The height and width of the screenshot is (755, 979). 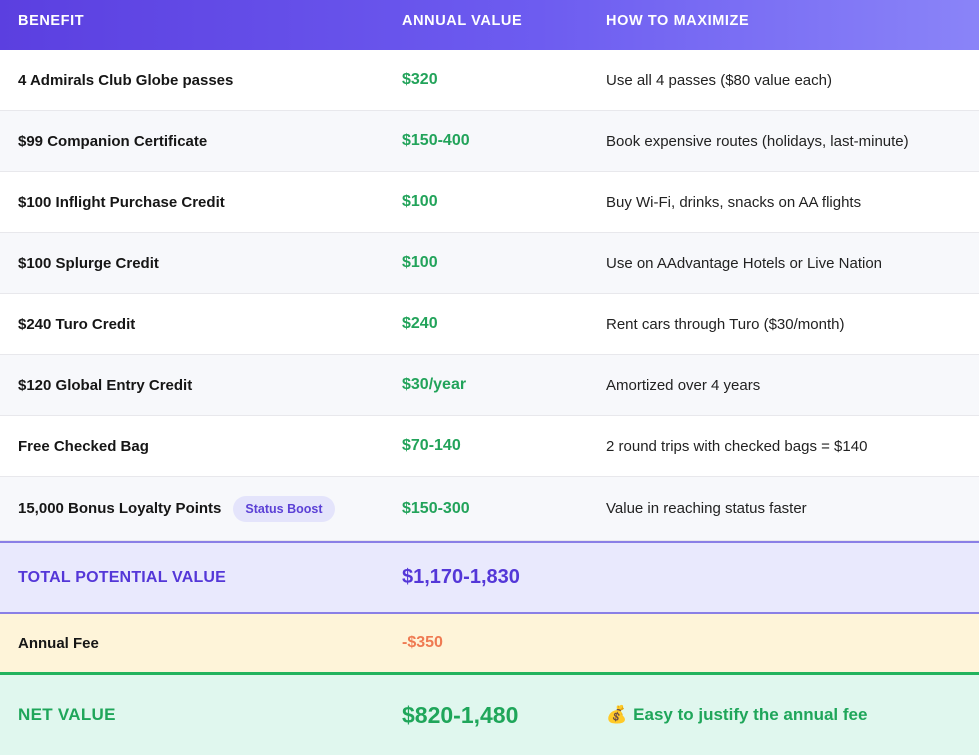 I want to click on value-cell: $70-140, so click(x=431, y=445).